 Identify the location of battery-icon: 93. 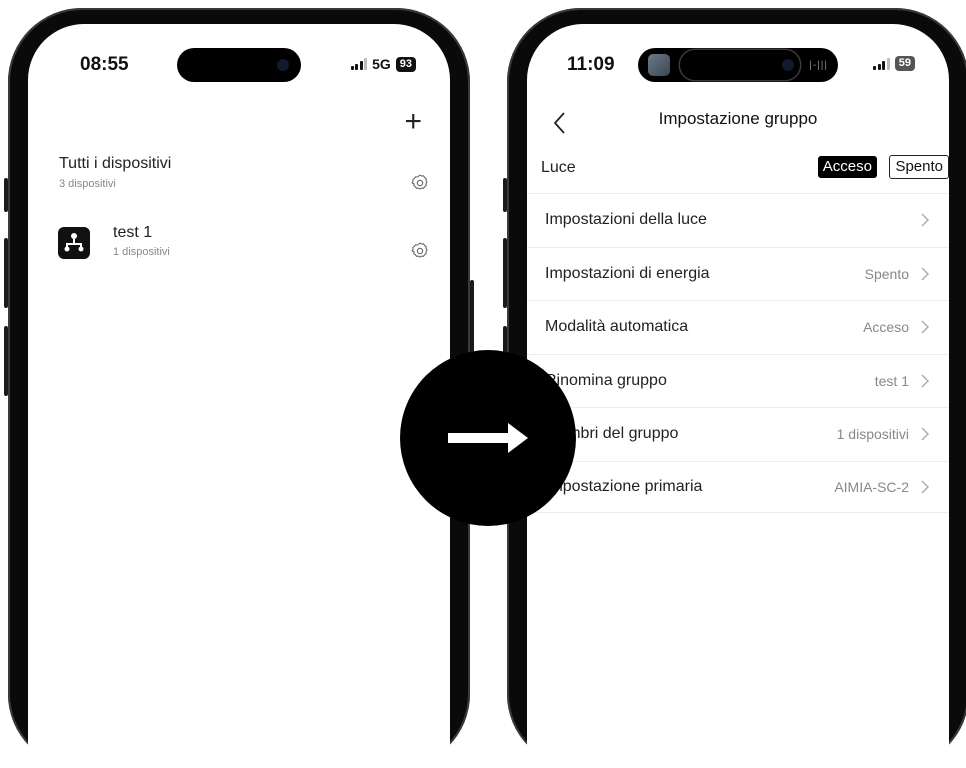
(405, 64).